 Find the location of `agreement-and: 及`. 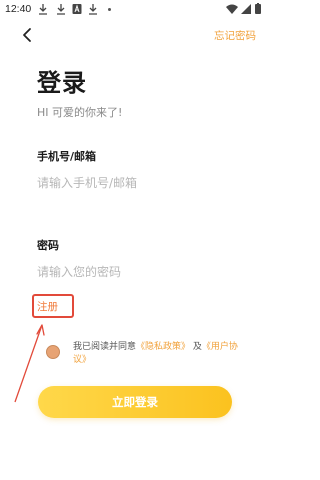

agreement-and: 及 is located at coordinates (197, 347).